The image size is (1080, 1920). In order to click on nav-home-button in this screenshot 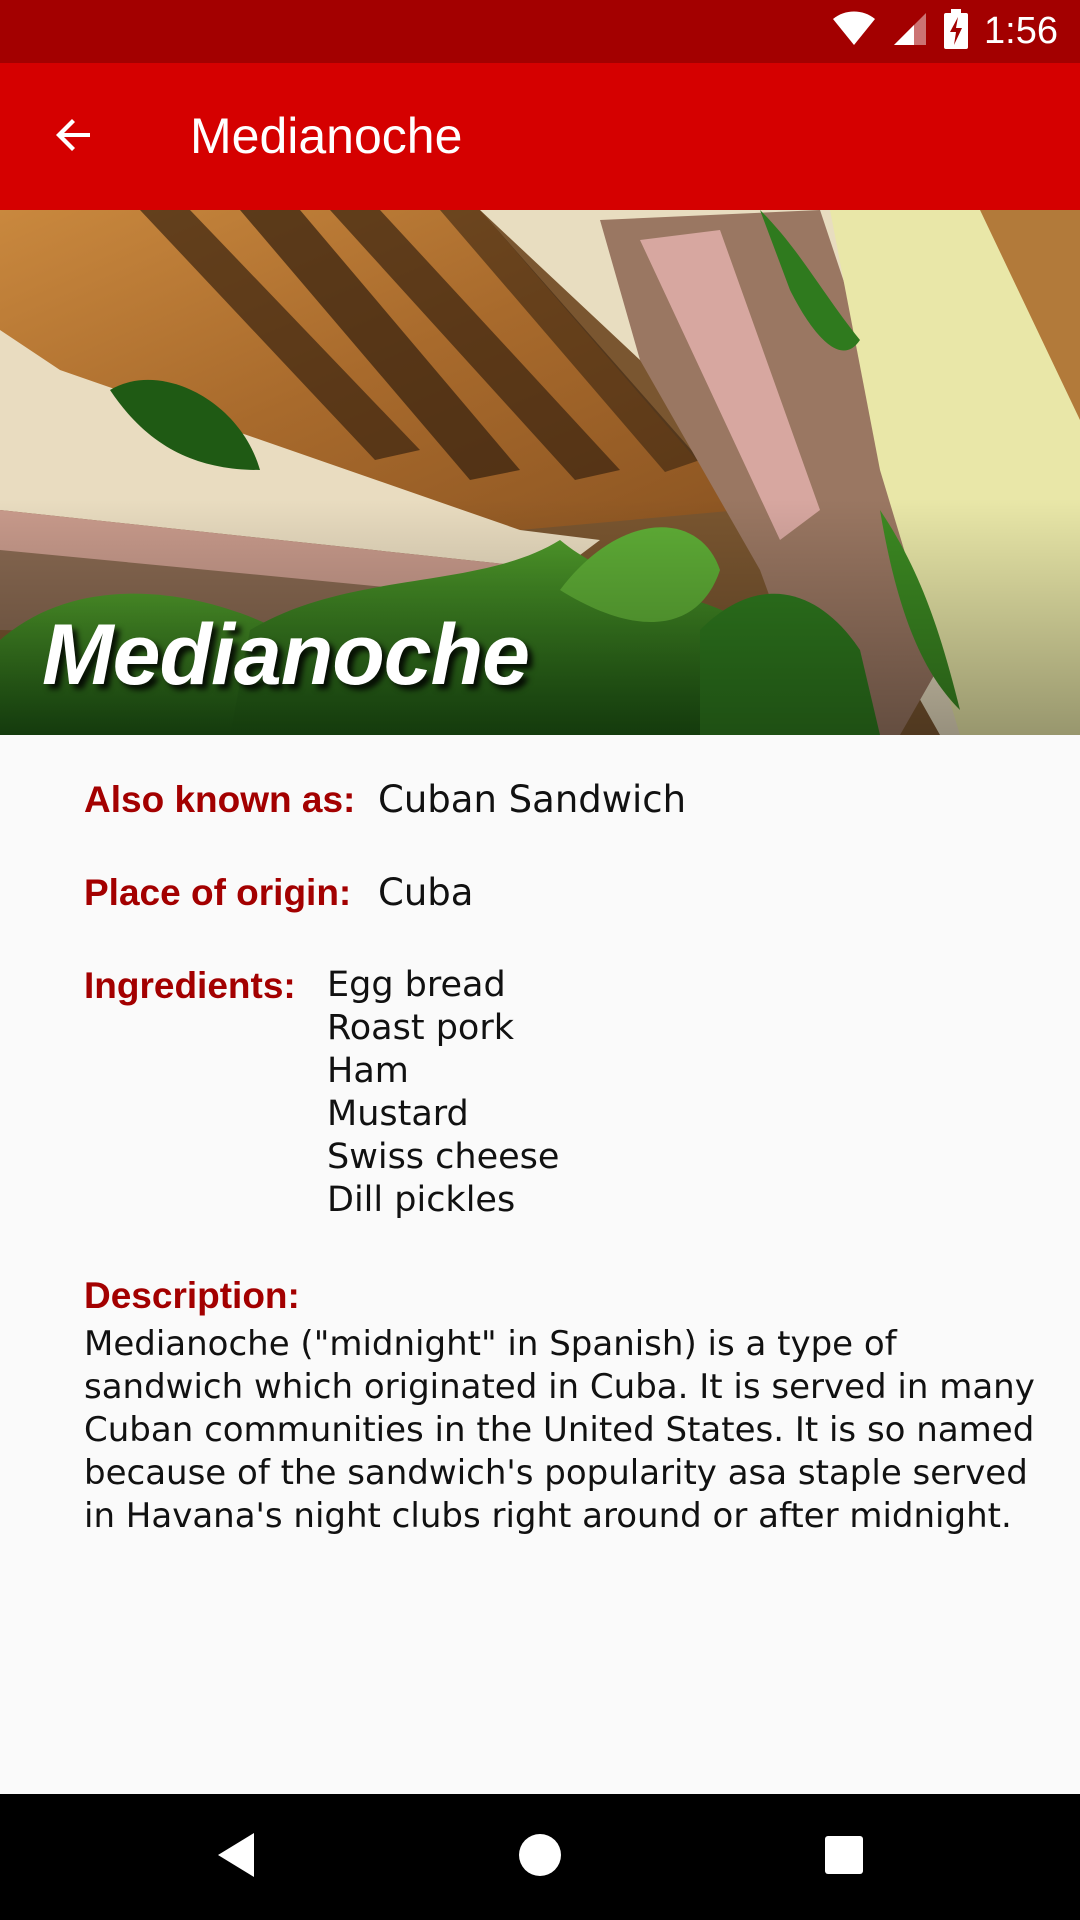, I will do `click(540, 1857)`.